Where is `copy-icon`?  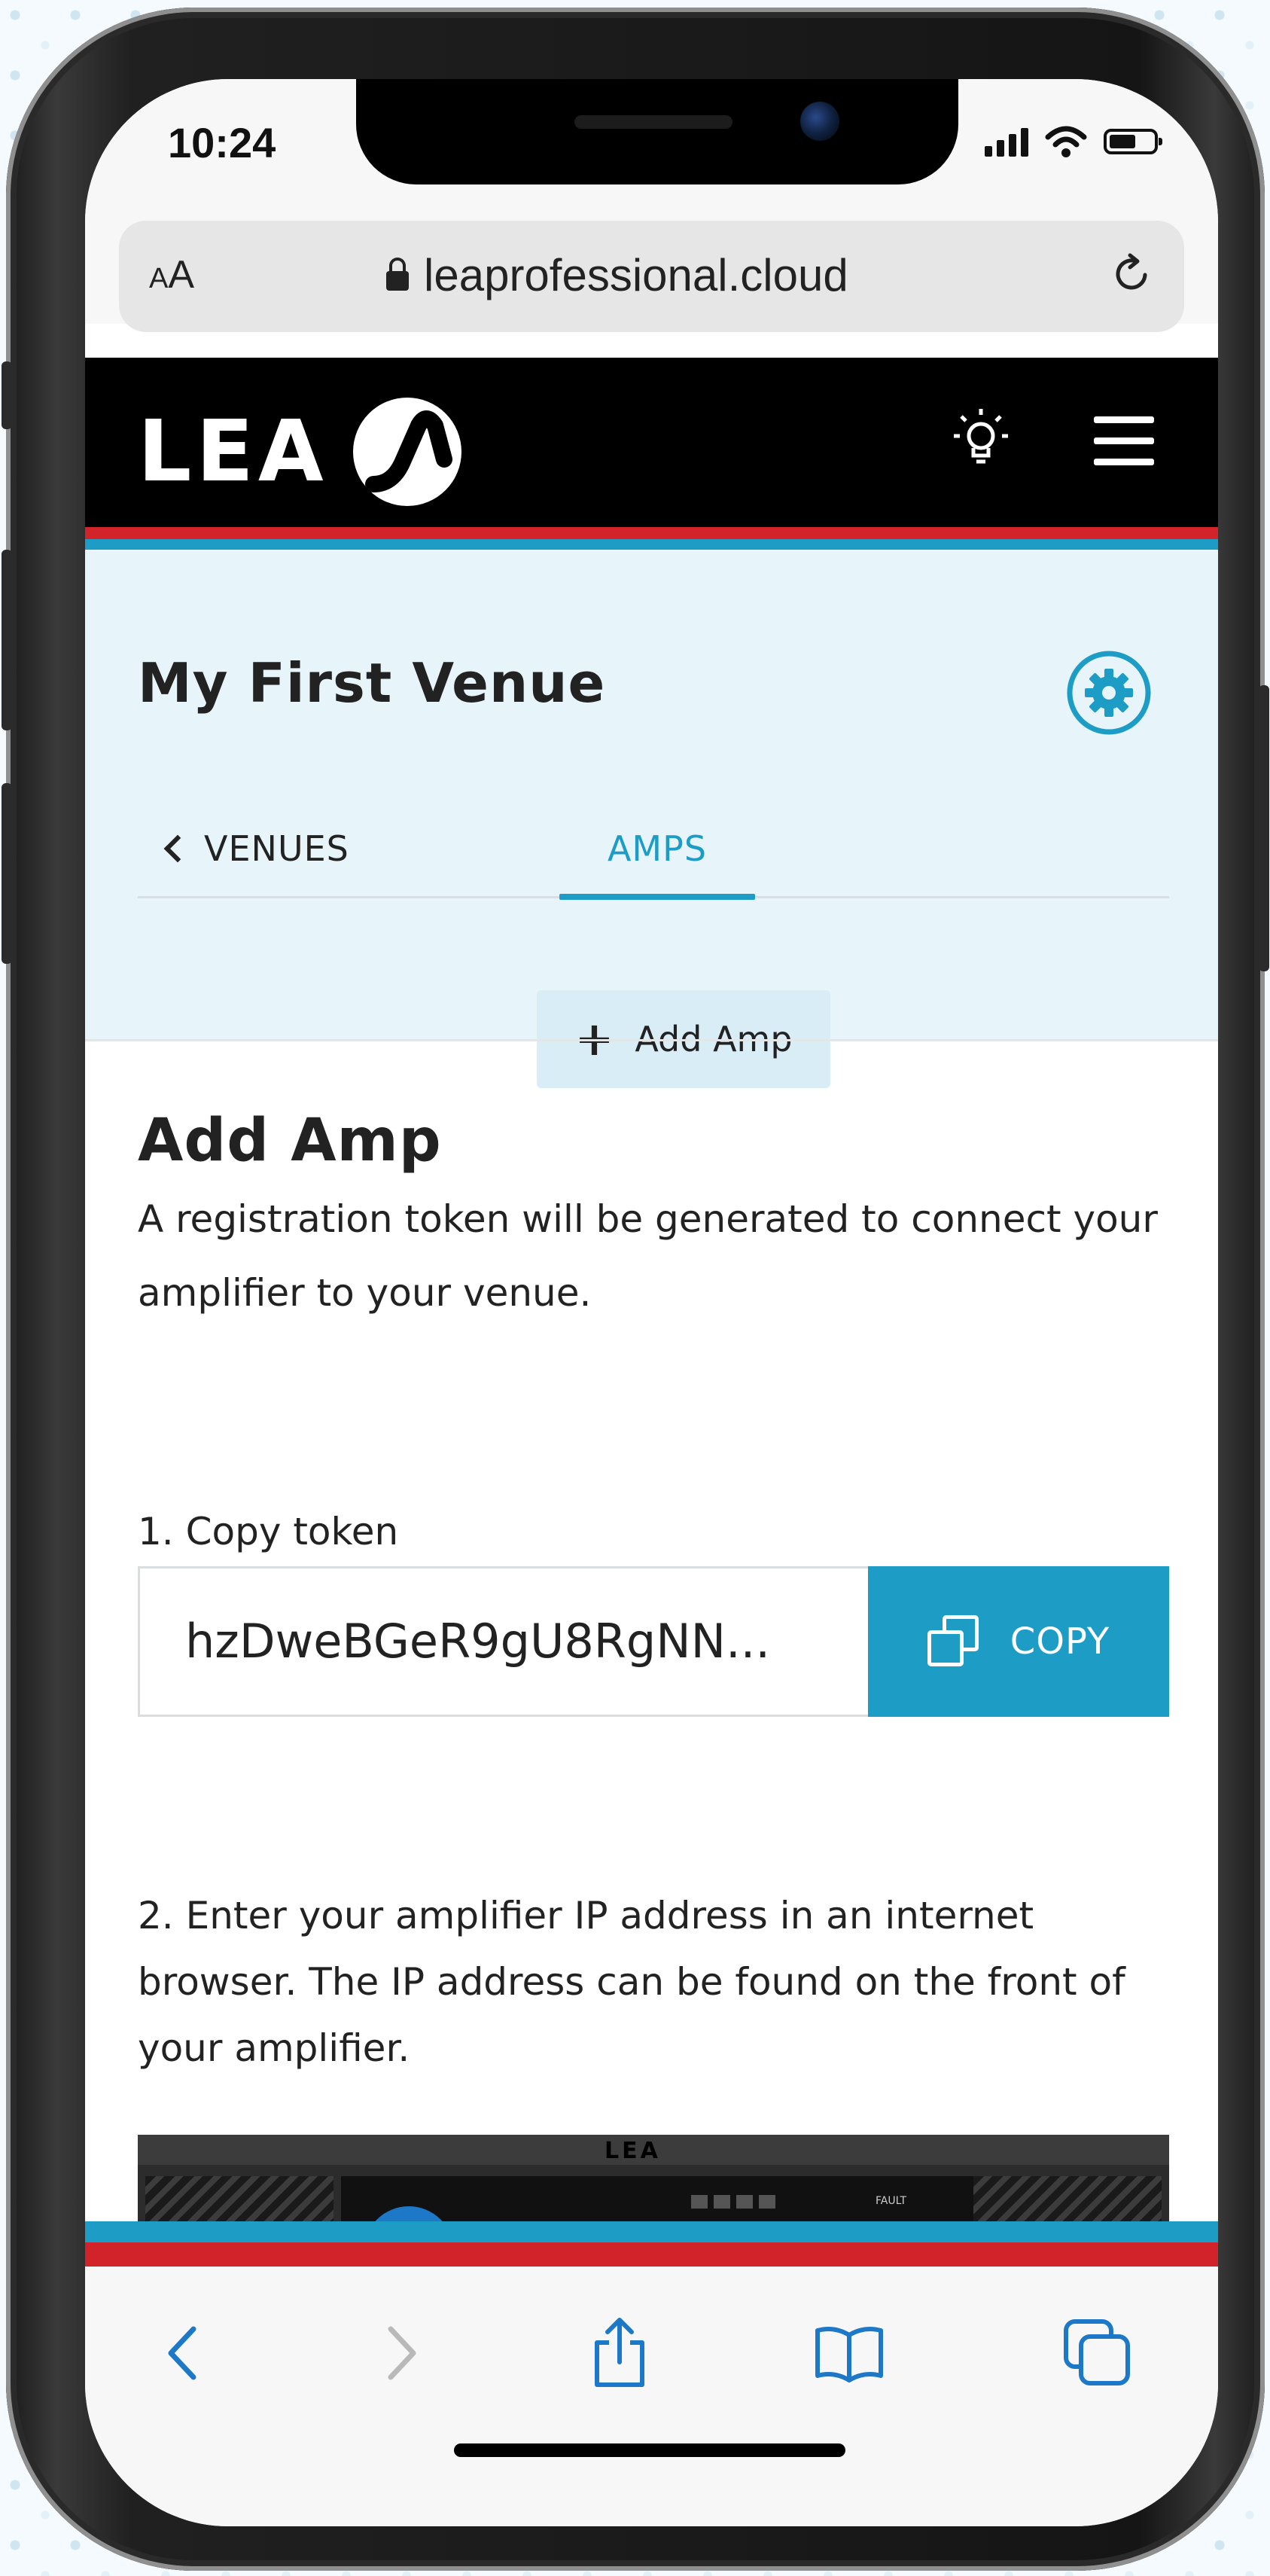
copy-icon is located at coordinates (953, 1641).